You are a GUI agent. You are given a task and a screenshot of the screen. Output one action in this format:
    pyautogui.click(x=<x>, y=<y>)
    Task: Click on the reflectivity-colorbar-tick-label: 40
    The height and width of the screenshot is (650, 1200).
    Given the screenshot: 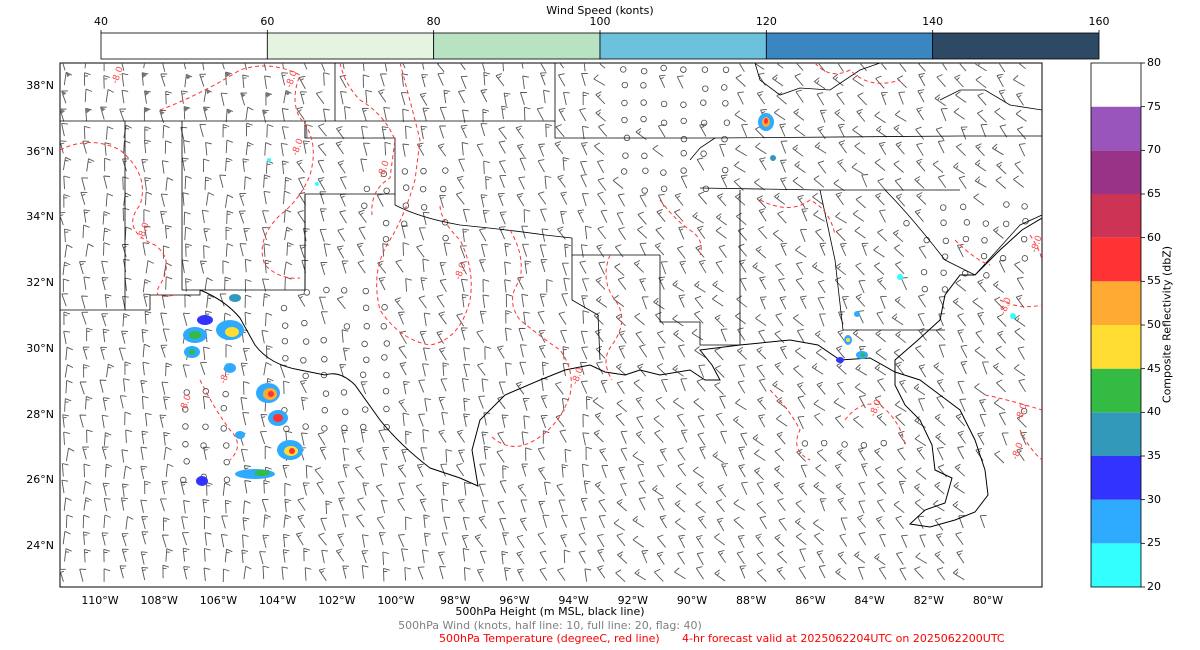 What is the action you would take?
    pyautogui.click(x=1154, y=412)
    